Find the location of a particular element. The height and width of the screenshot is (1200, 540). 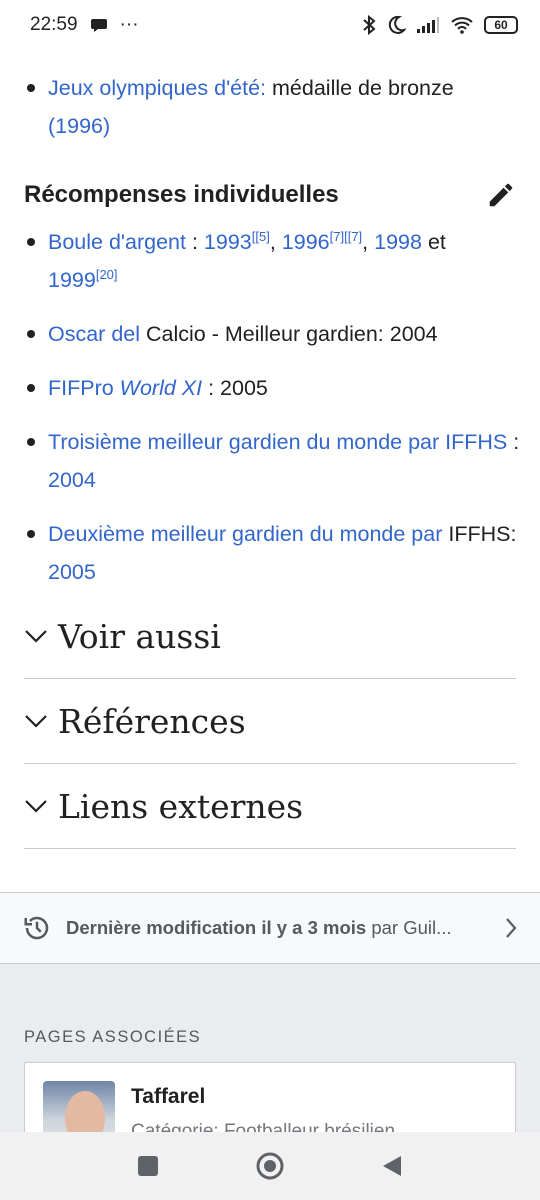

olympics-link: Jeux olympiques d'été: is located at coordinates (157, 88).